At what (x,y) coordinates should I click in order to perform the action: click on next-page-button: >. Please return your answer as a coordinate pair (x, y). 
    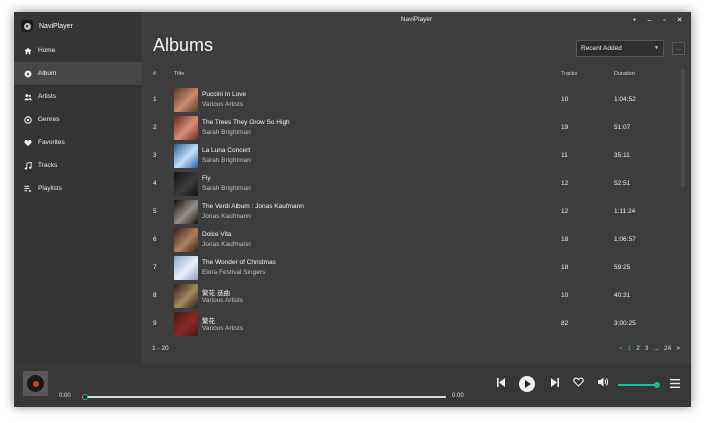
    Looking at the image, I should click on (678, 348).